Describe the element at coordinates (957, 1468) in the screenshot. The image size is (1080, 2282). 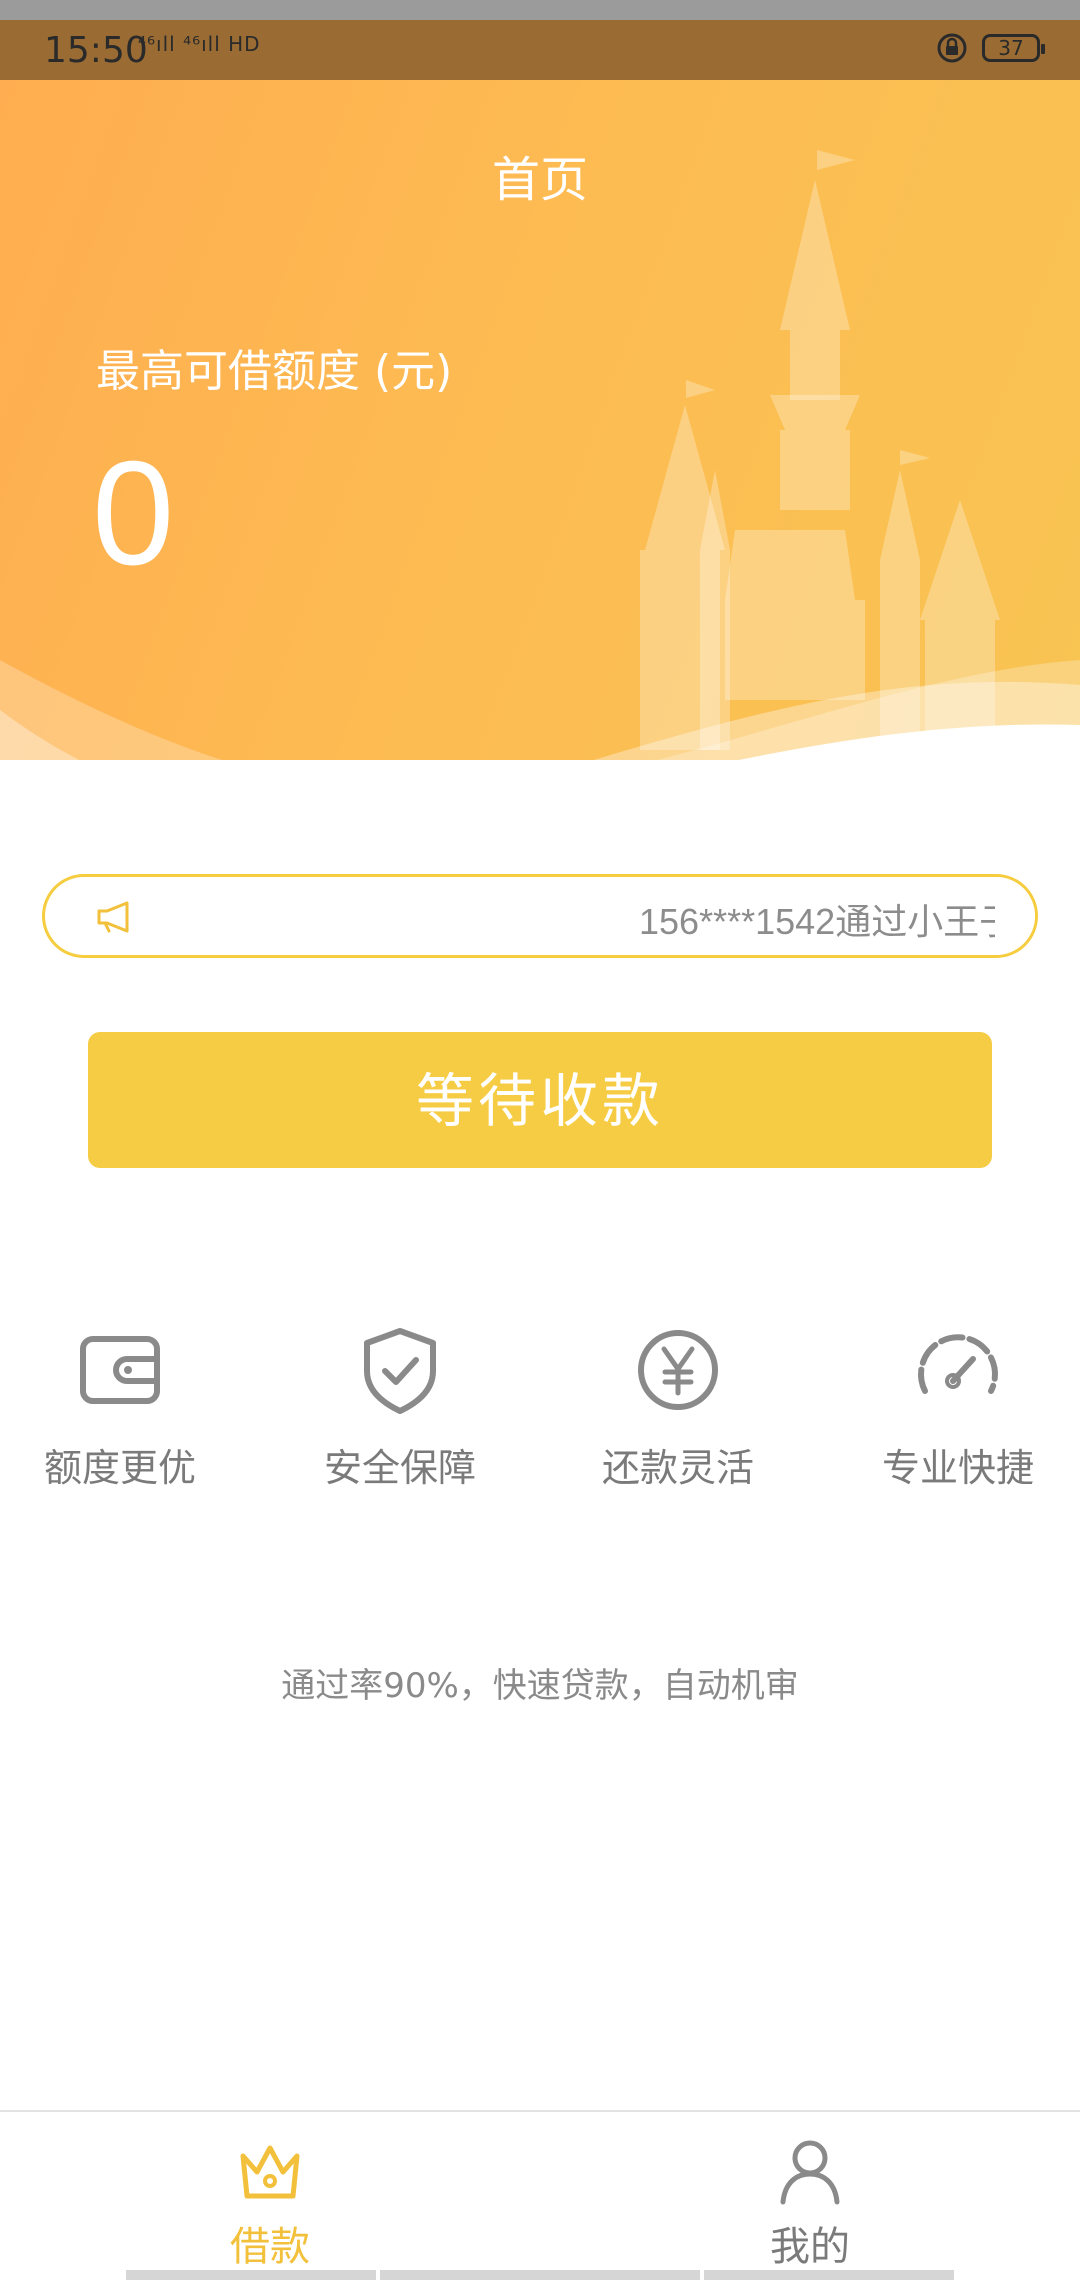
I see `feature-label: 专业快捷` at that location.